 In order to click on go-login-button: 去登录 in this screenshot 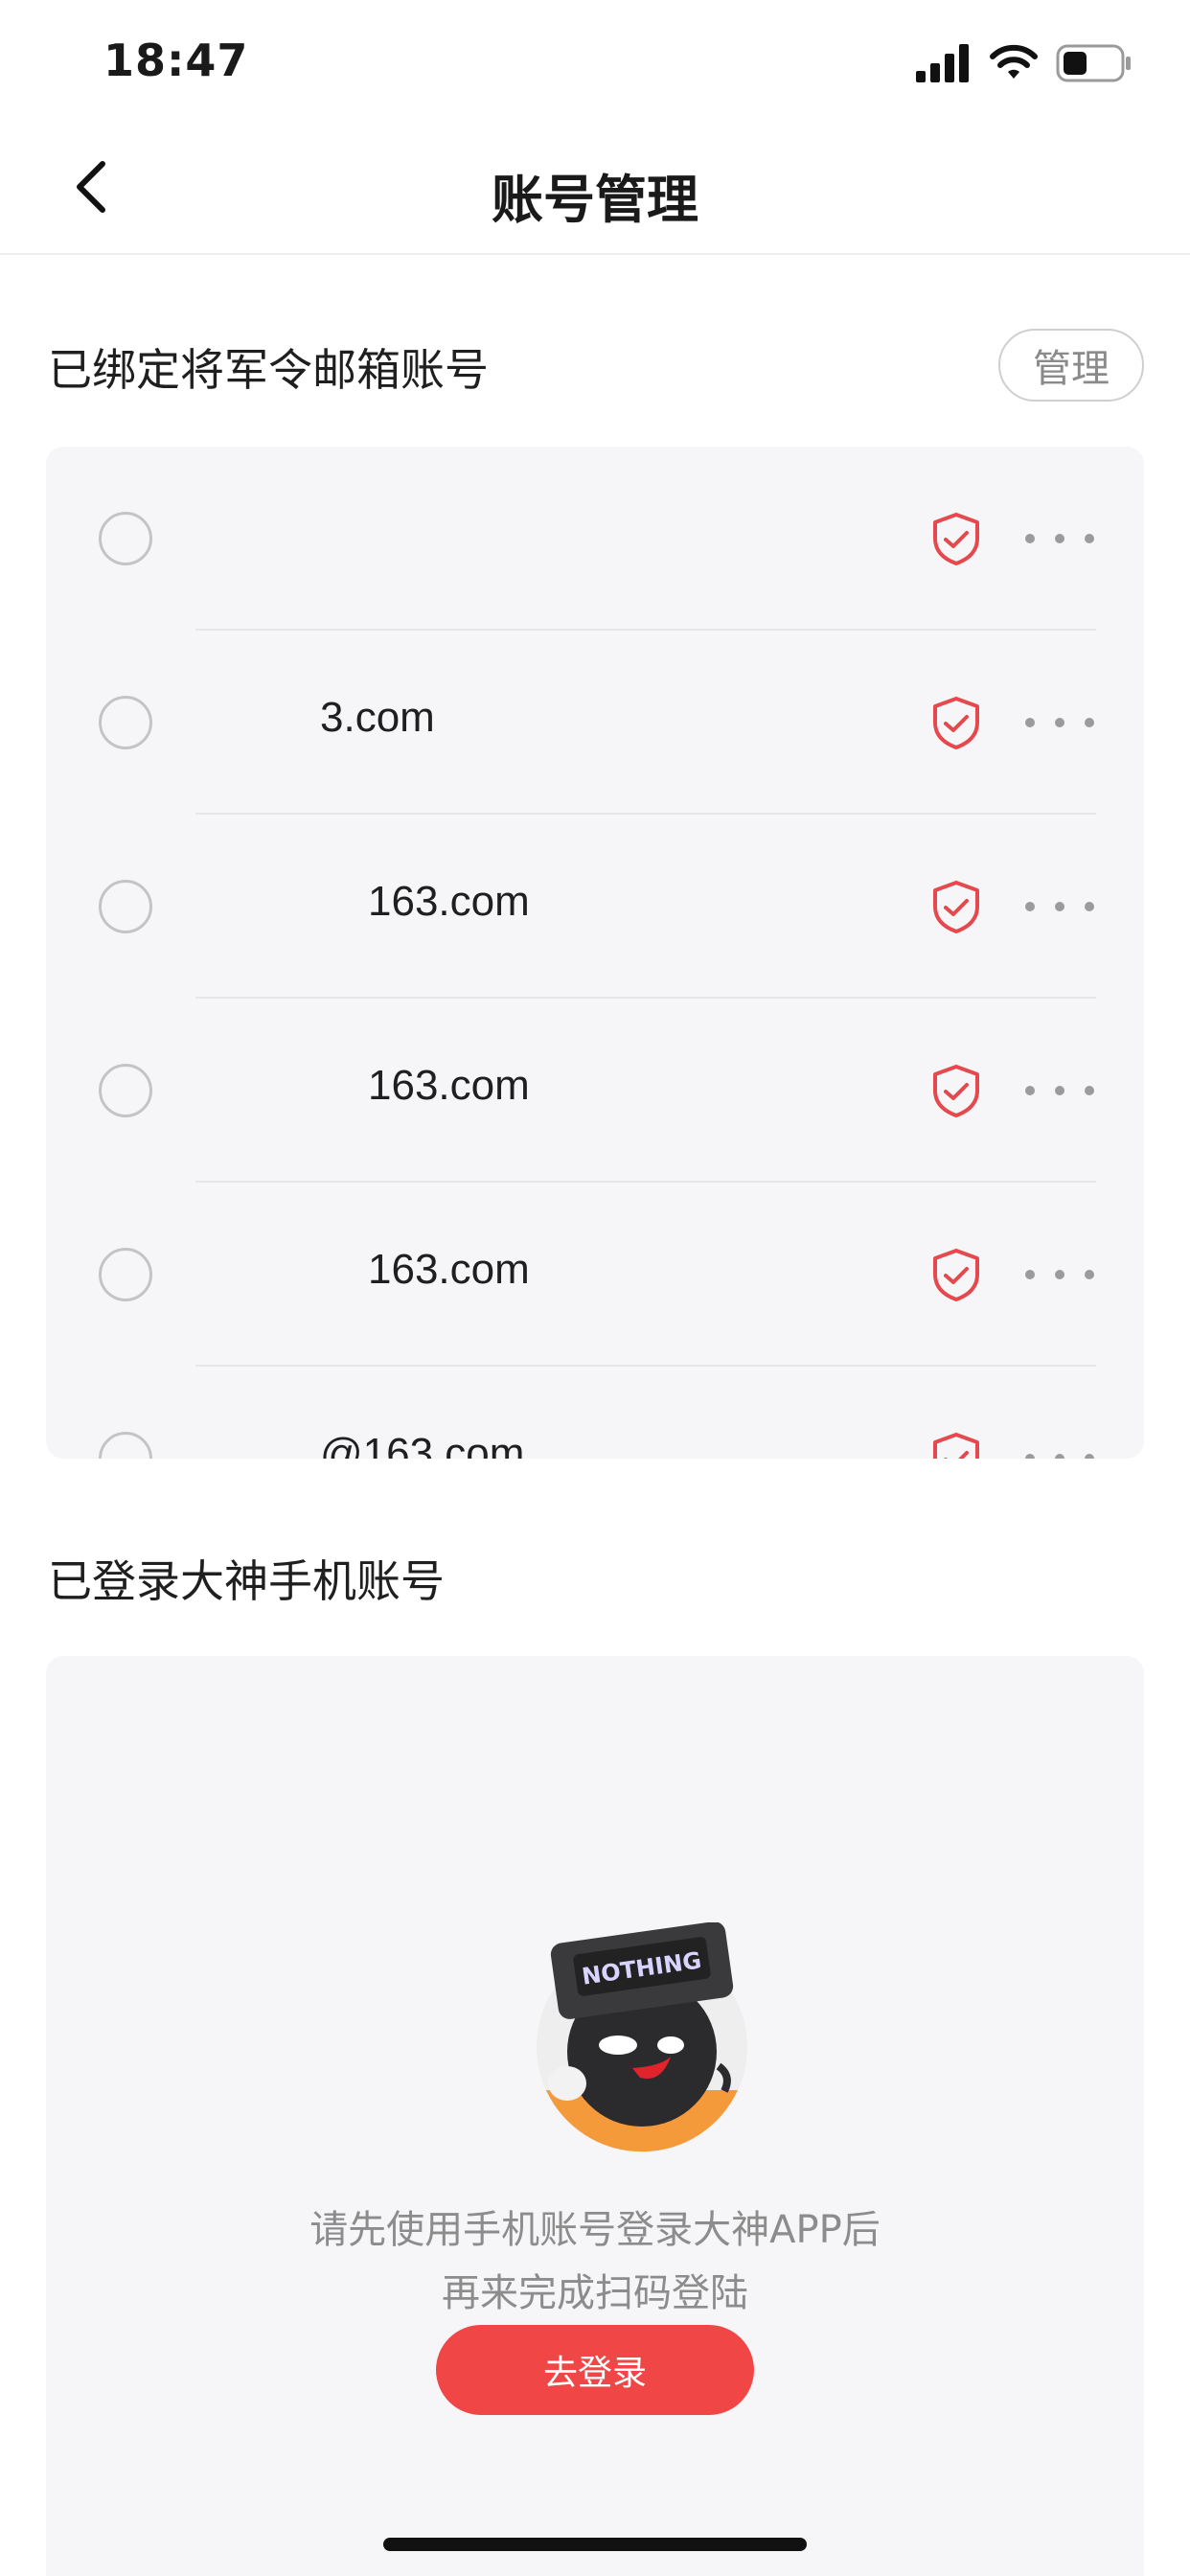, I will do `click(595, 2370)`.